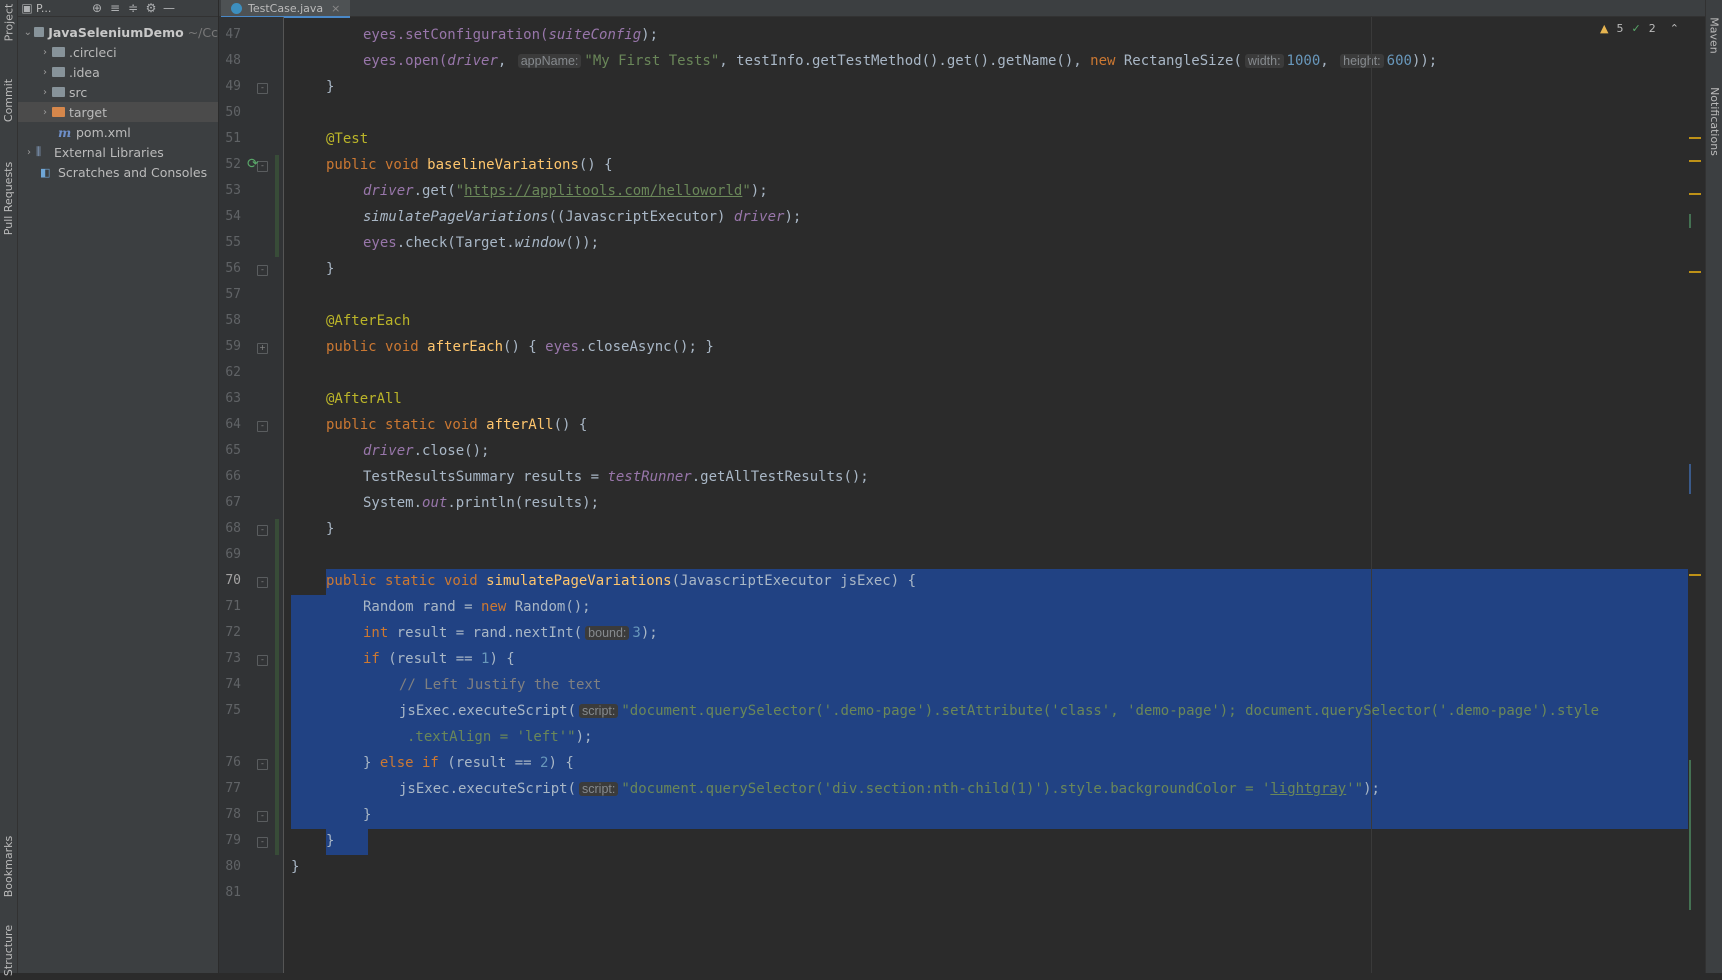 The image size is (1722, 980). What do you see at coordinates (481, 243) in the screenshot?
I see `code-line-55: eyes.check(Target.window());` at bounding box center [481, 243].